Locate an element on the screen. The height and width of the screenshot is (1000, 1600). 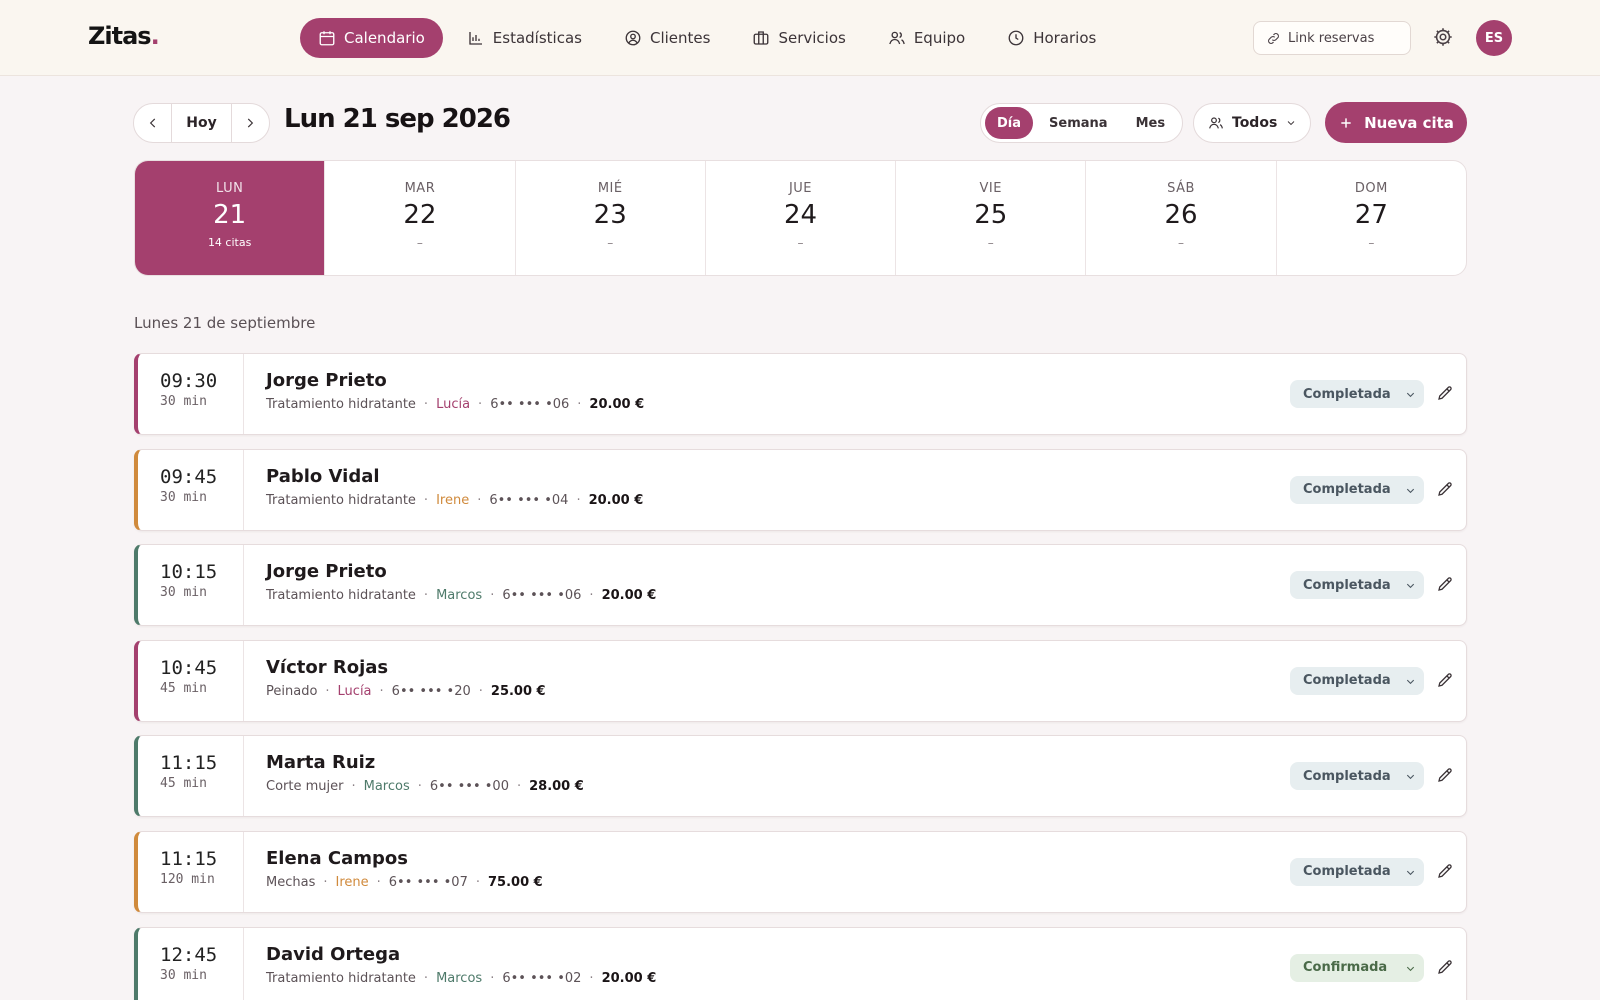
date-pager: Hoy is located at coordinates (201, 123).